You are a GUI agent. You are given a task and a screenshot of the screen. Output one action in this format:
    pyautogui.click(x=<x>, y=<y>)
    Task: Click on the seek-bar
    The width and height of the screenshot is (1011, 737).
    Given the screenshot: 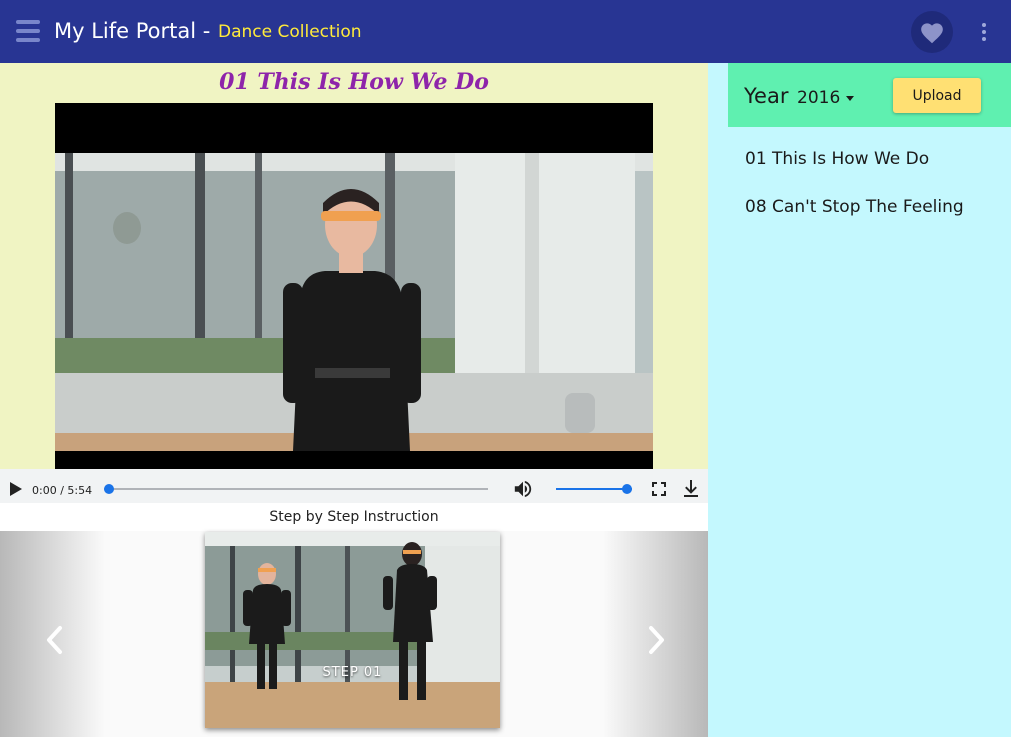 What is the action you would take?
    pyautogui.click(x=296, y=489)
    